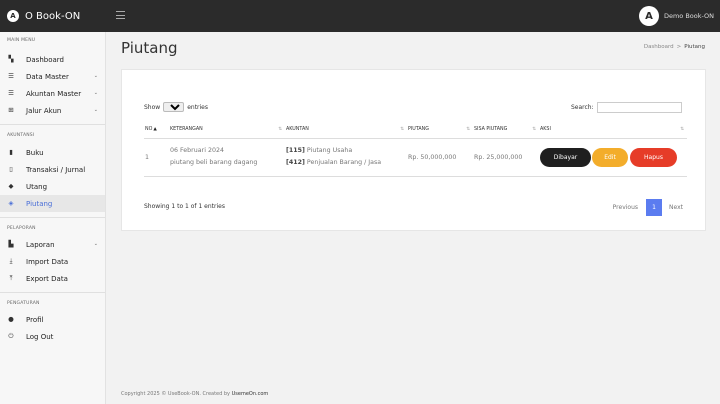 The width and height of the screenshot is (720, 404). What do you see at coordinates (13, 16) in the screenshot?
I see `brand-logo-icon: A` at bounding box center [13, 16].